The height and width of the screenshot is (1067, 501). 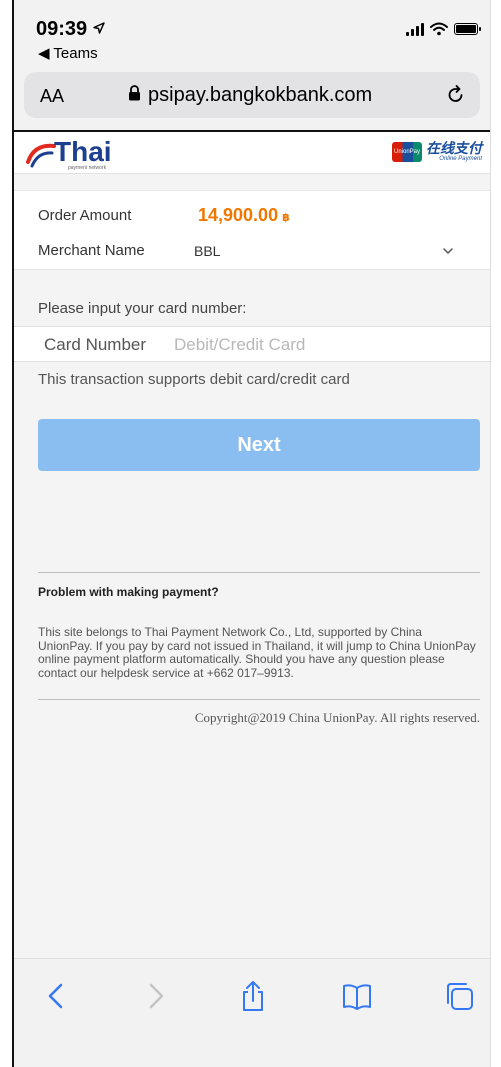 I want to click on wifi-icon, so click(x=439, y=29).